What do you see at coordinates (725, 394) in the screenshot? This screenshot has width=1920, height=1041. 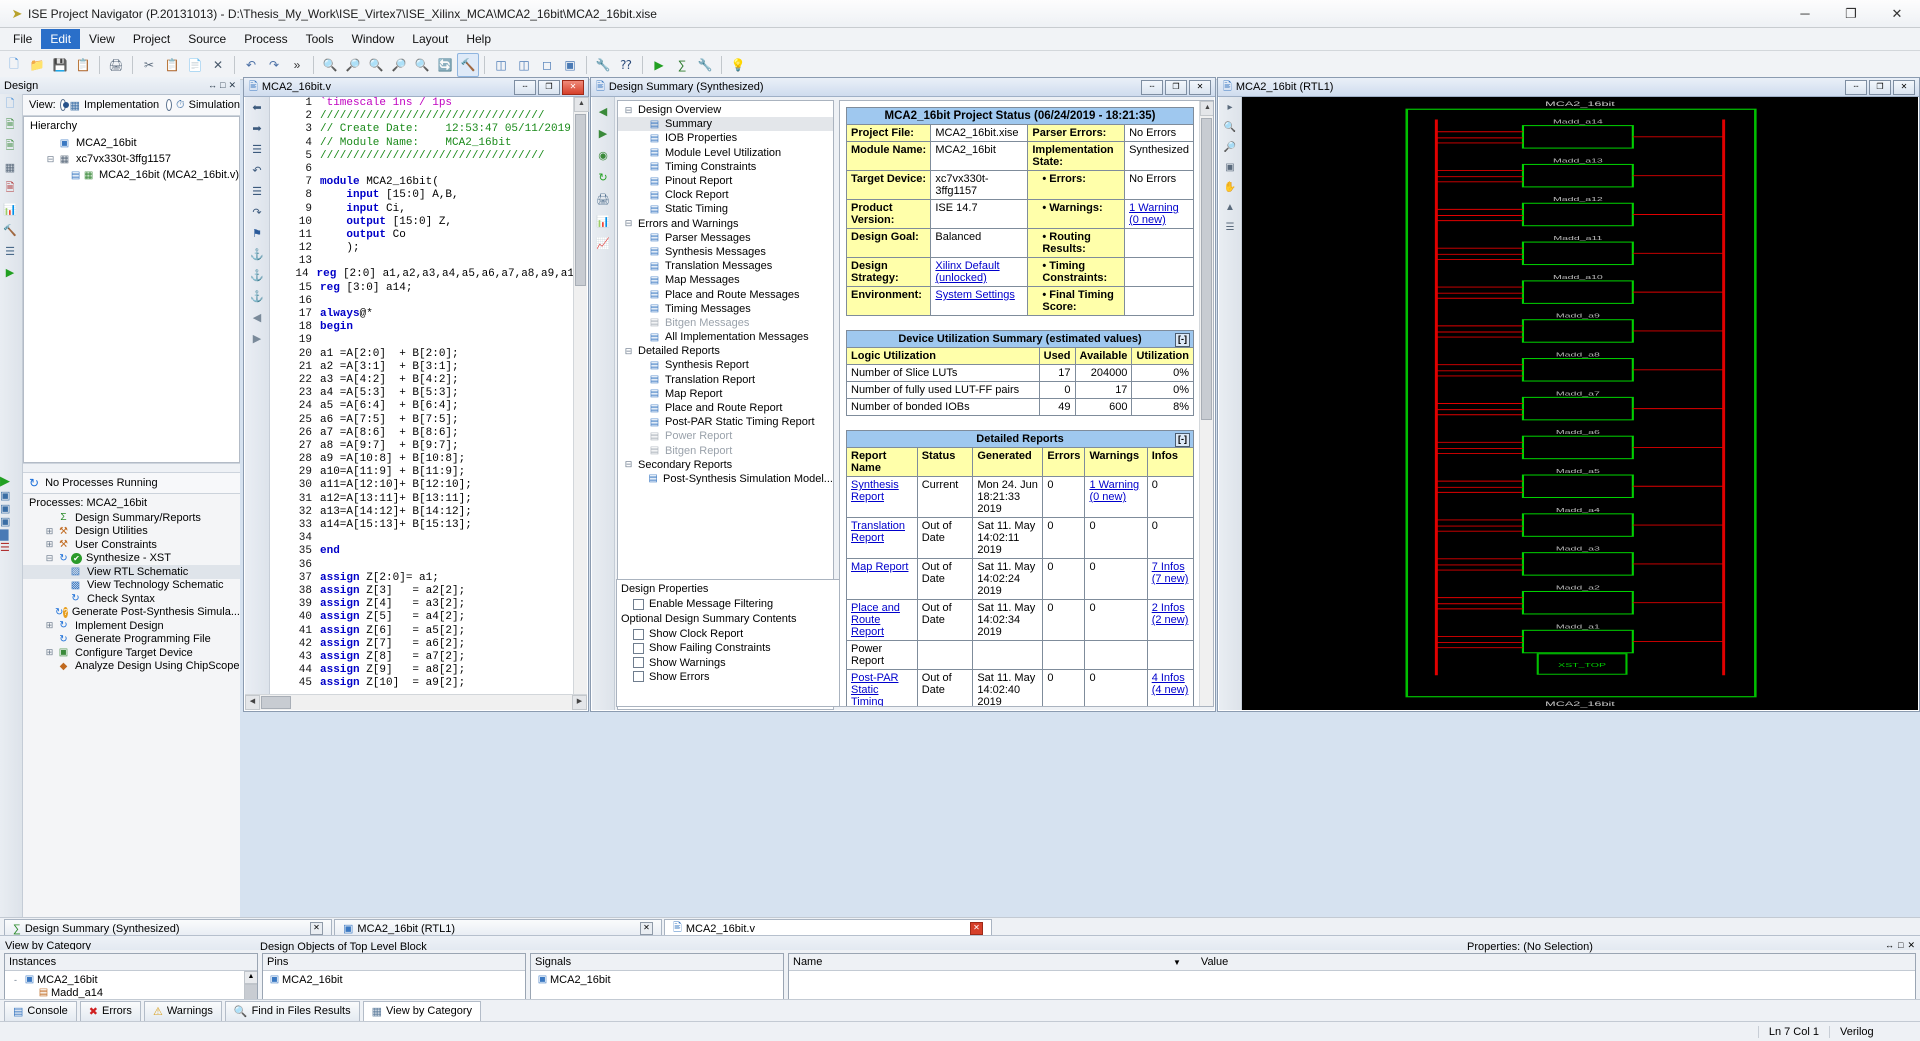 I see `summary-tree-row: ▤ Map Report` at bounding box center [725, 394].